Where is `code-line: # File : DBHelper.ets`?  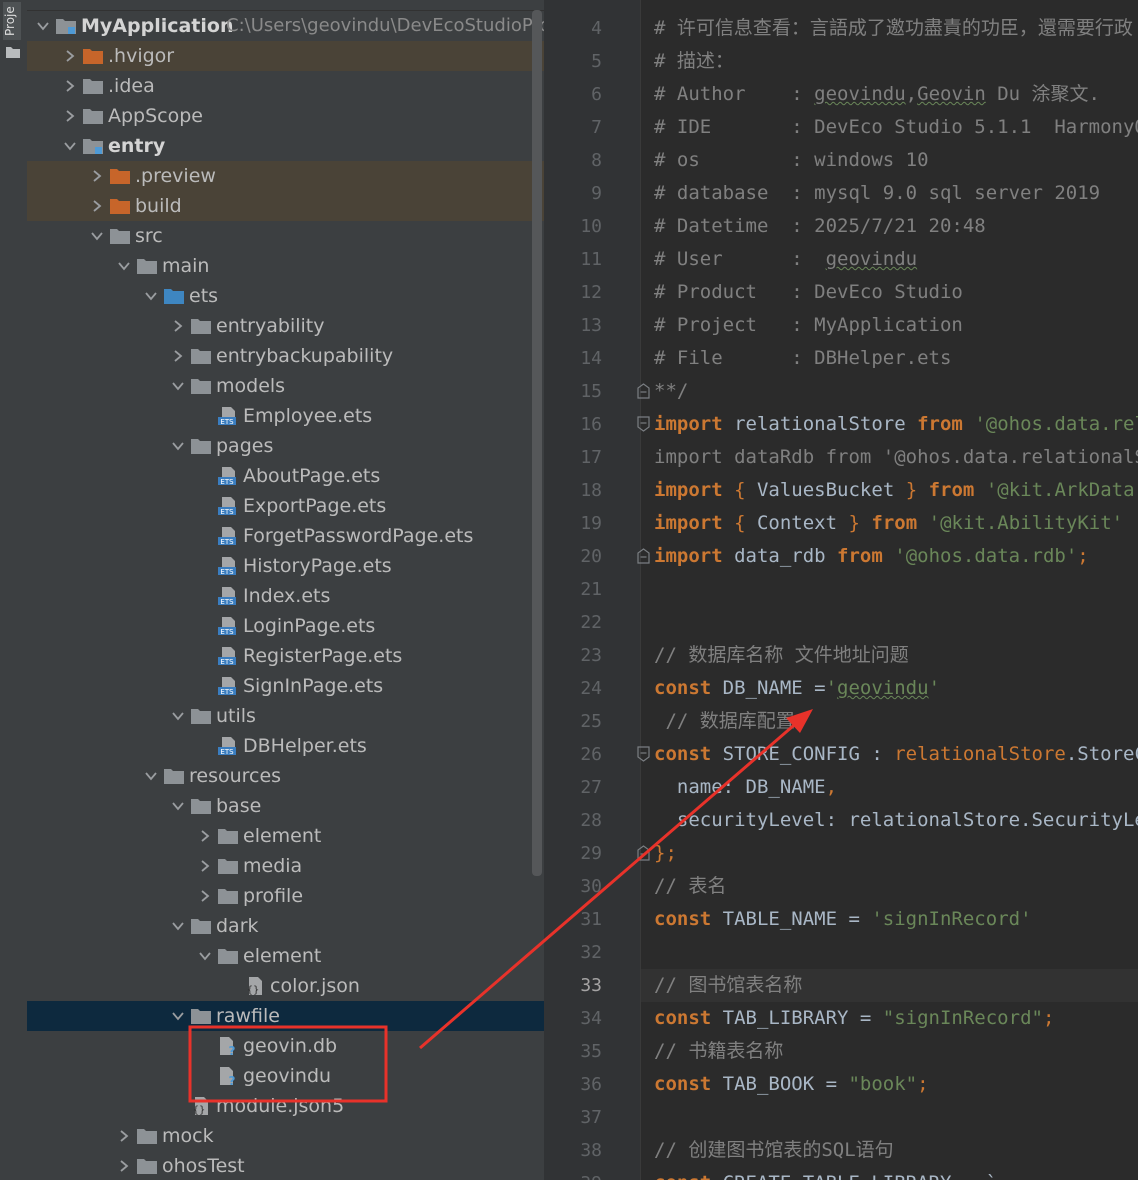 code-line: # File : DBHelper.ets is located at coordinates (802, 358).